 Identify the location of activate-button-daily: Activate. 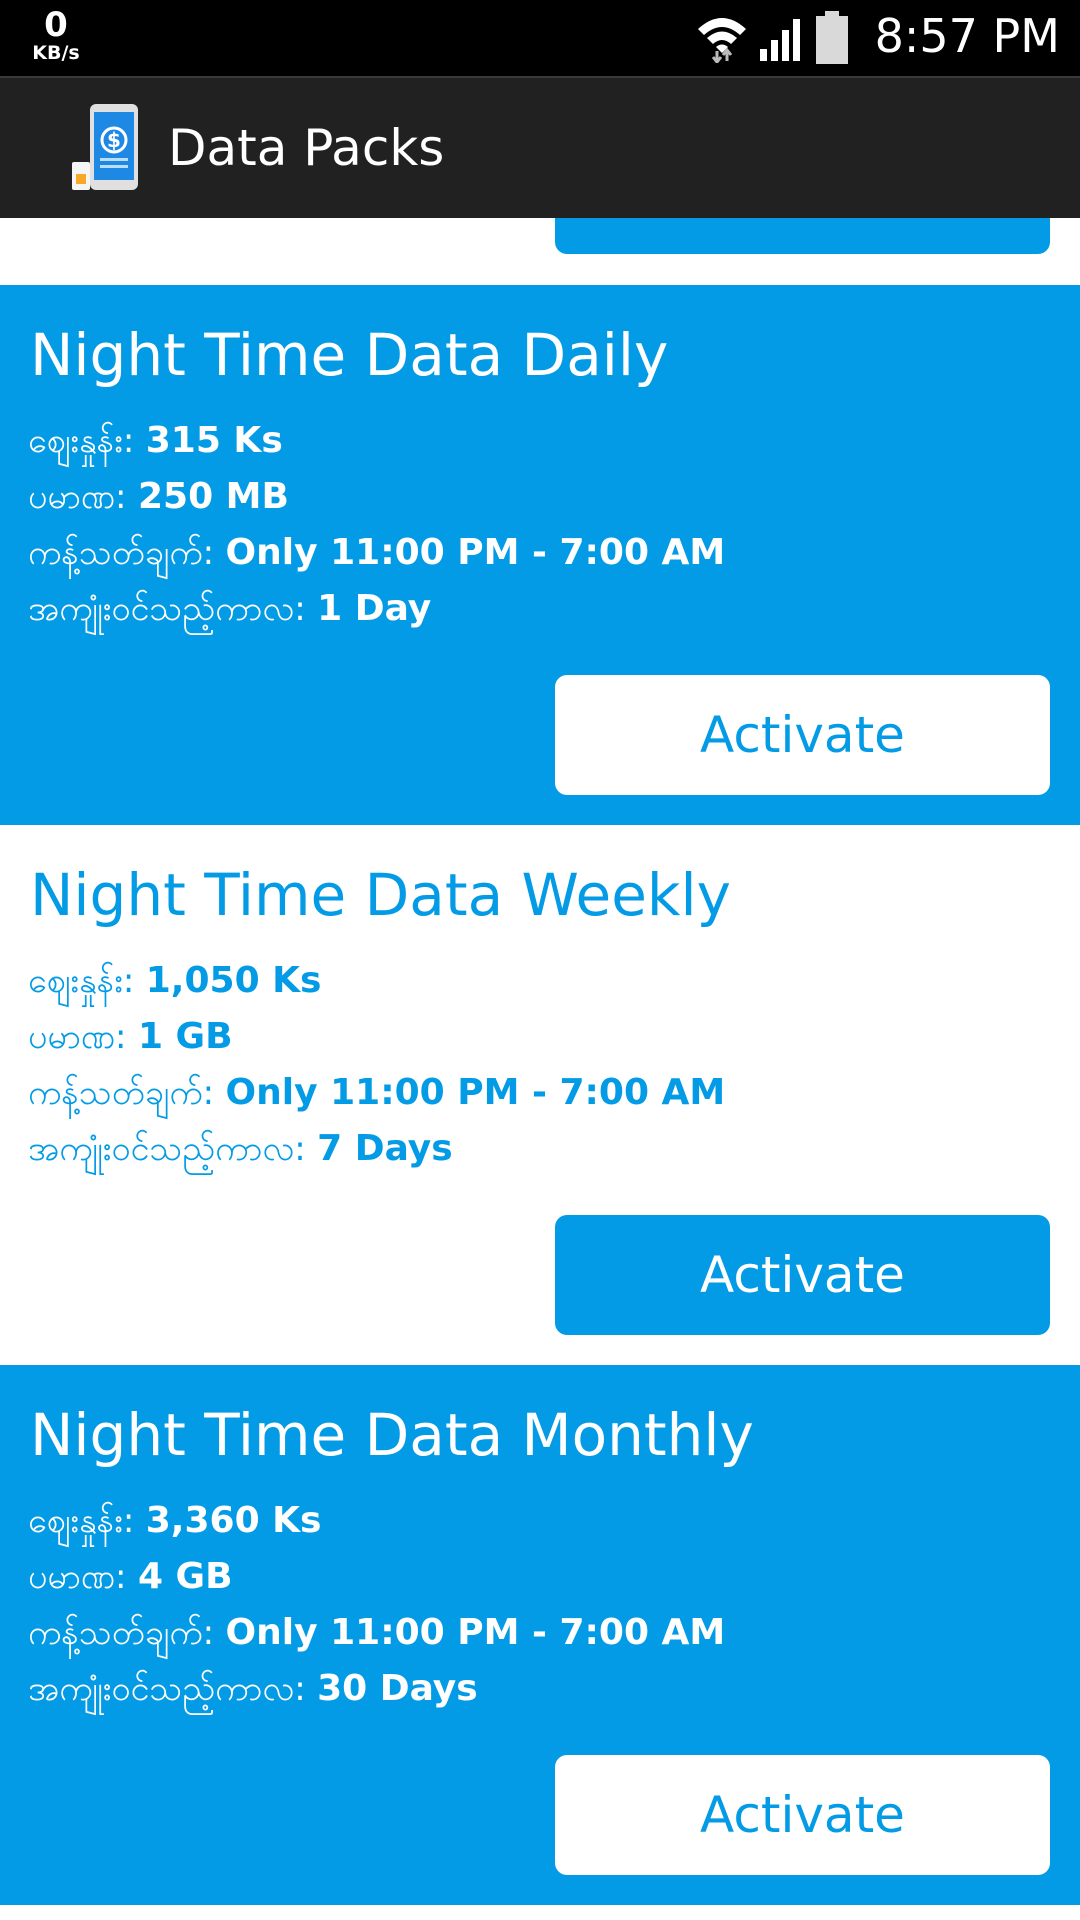
(802, 735).